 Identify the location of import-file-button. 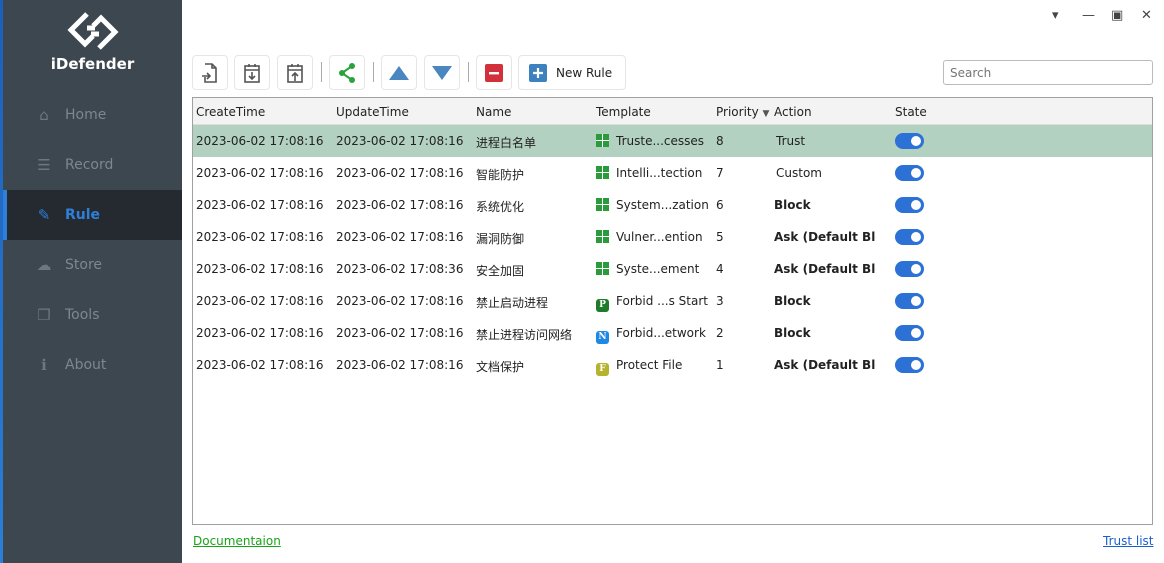
(210, 72).